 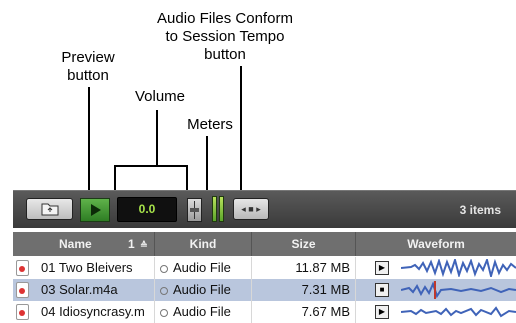 I want to click on toolbar: 0.0 ◂ ■ ▸ 3 items, so click(x=264, y=209).